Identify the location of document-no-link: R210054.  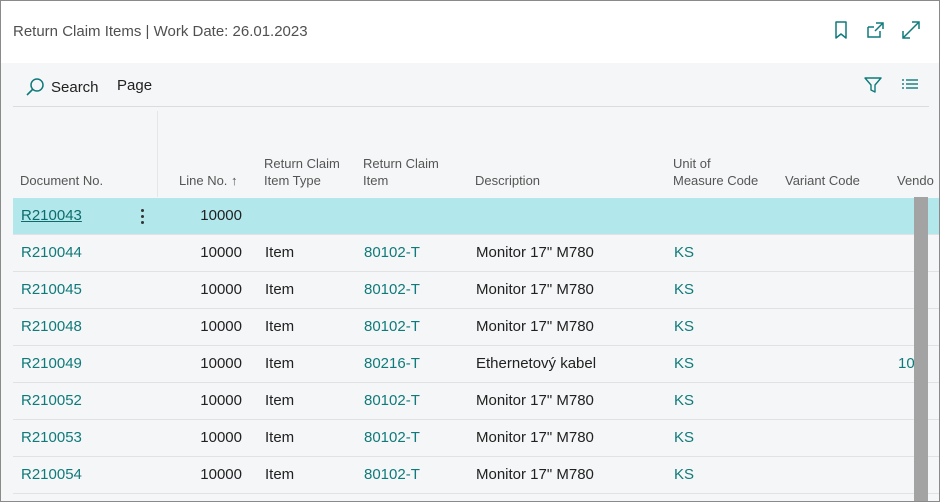
(51, 474).